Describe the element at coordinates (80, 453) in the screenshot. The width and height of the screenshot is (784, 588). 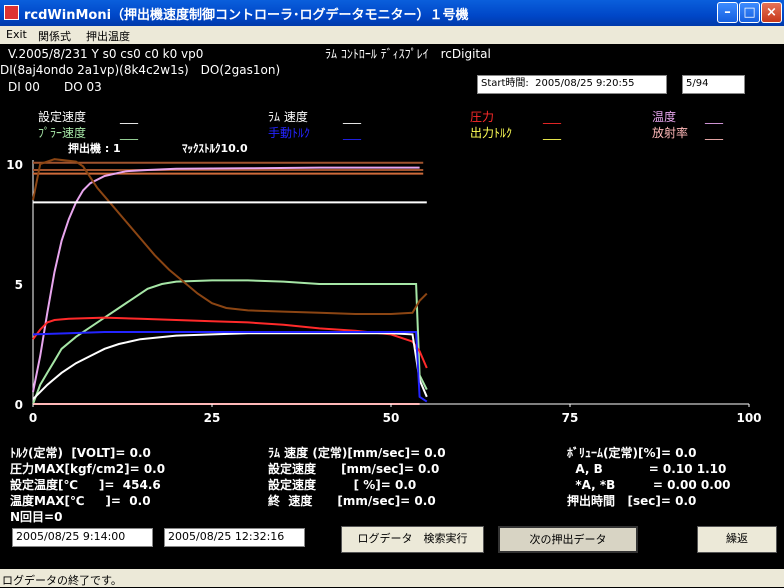
I see `readouts-left-line: ﾄﾙｸ(定常) [VOLT]= 0.0` at that location.